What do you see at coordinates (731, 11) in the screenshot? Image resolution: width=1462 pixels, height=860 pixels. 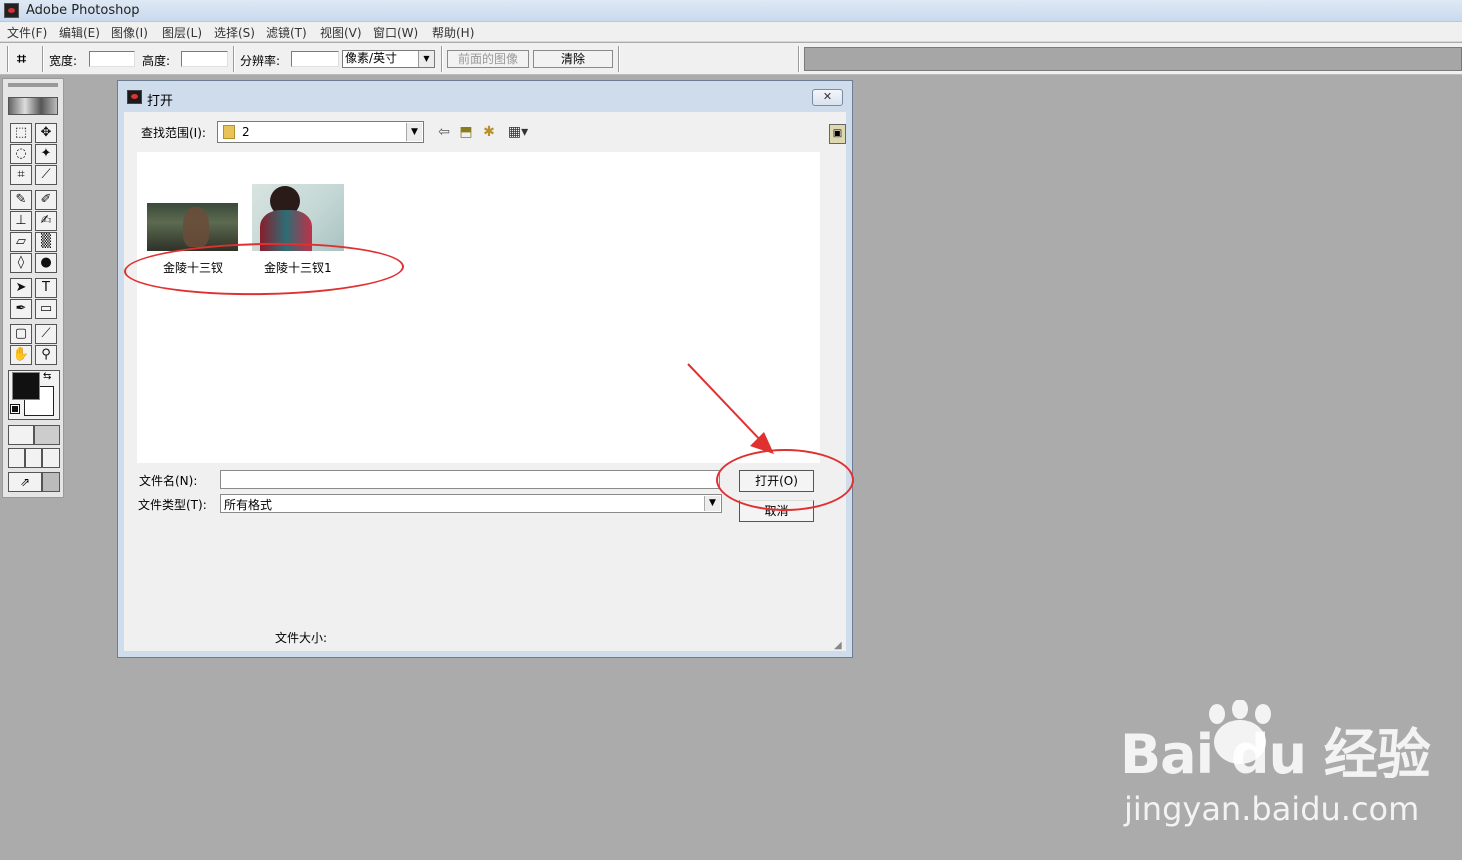 I see `title-bar` at bounding box center [731, 11].